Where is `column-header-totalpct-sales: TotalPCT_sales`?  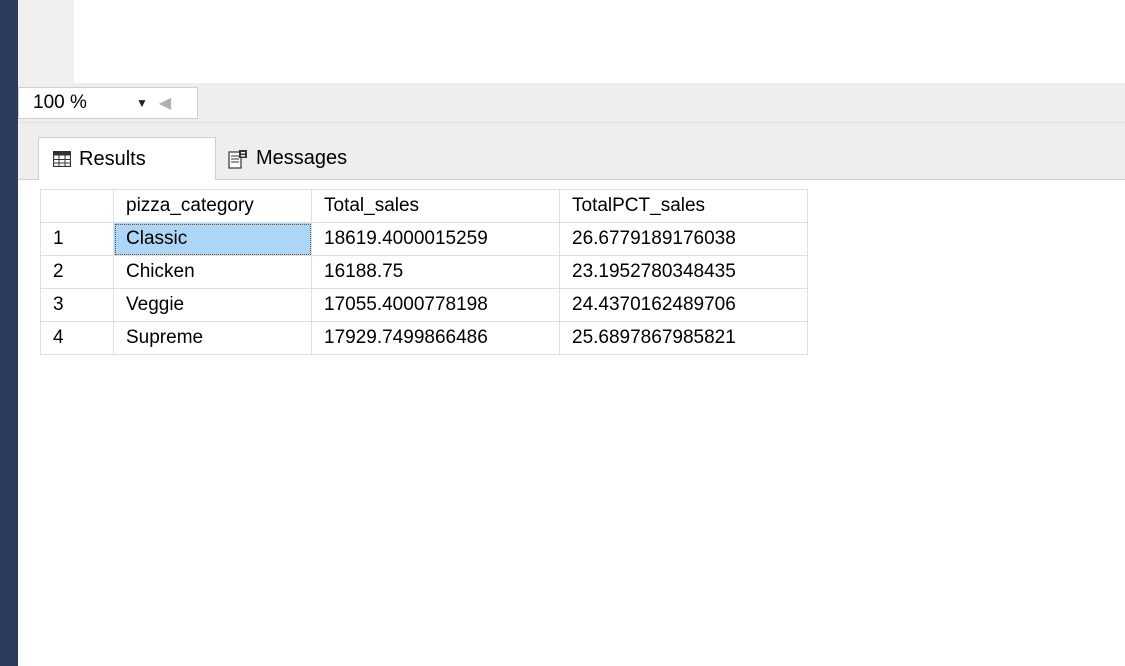 column-header-totalpct-sales: TotalPCT_sales is located at coordinates (683, 206).